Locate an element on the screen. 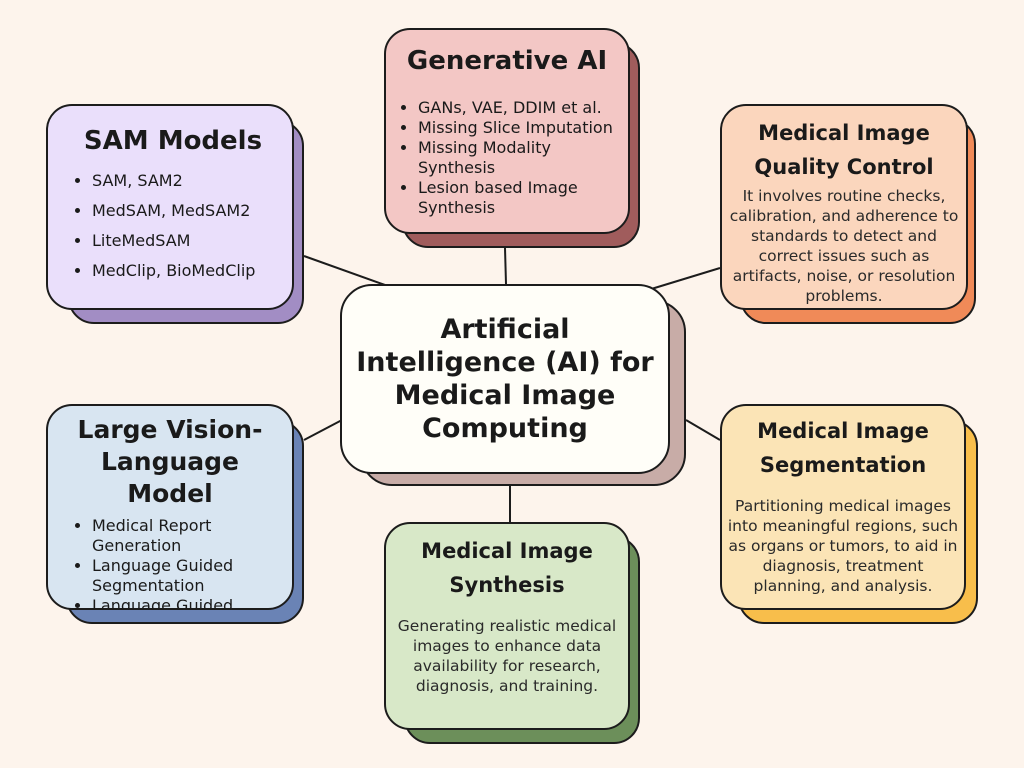  connector-quality is located at coordinates (684, 279).